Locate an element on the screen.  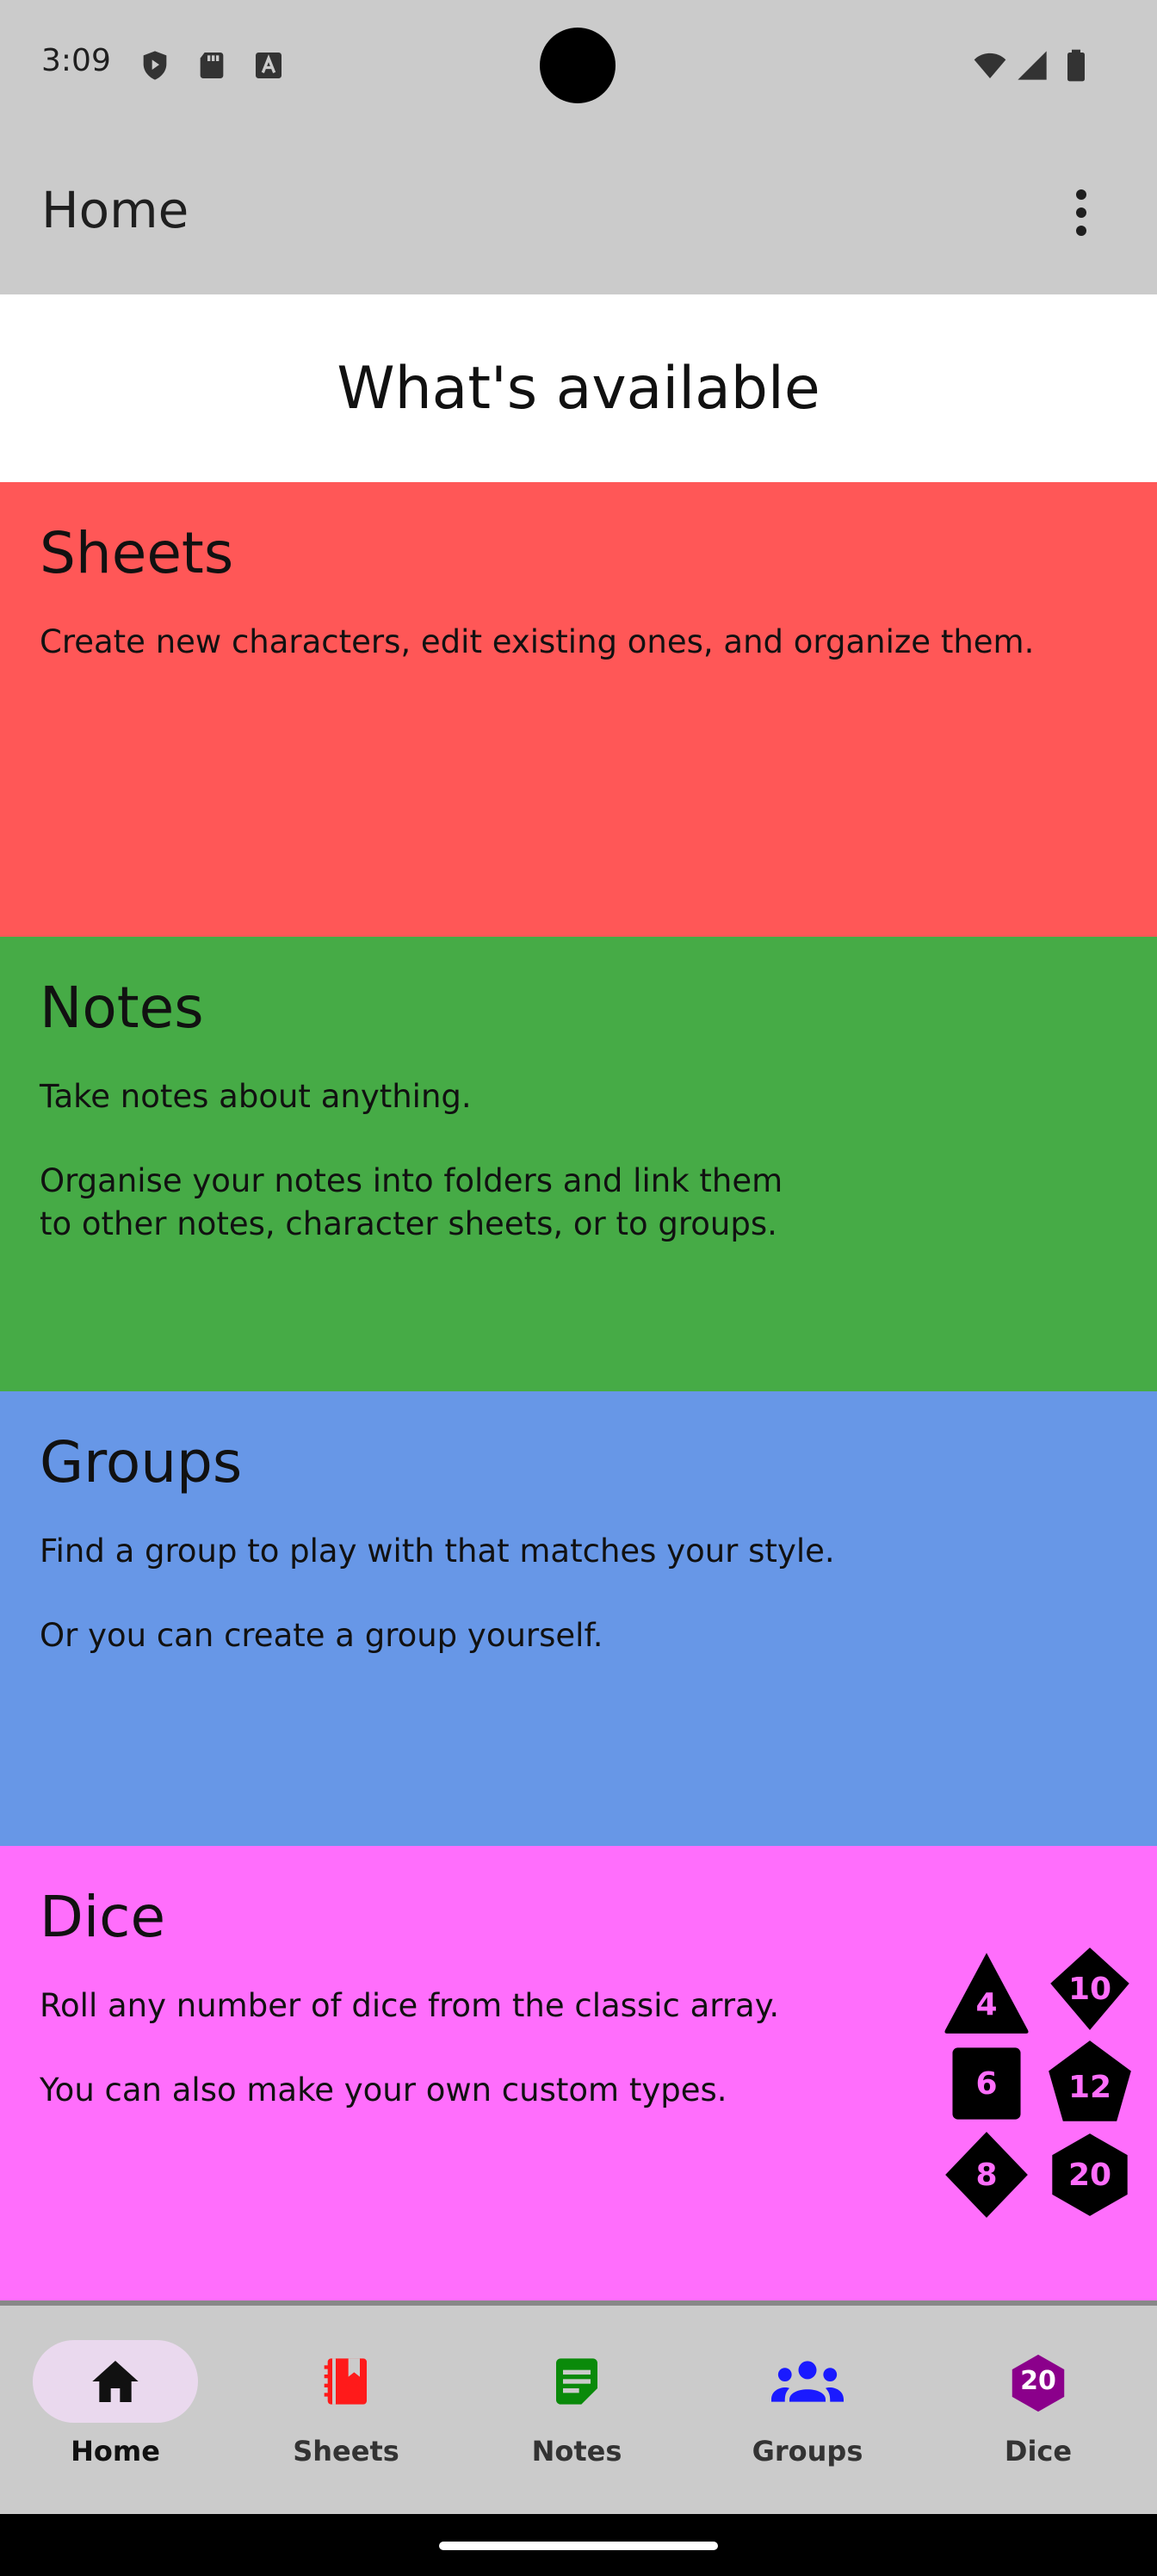
d8-icon: 8 is located at coordinates (987, 2175).